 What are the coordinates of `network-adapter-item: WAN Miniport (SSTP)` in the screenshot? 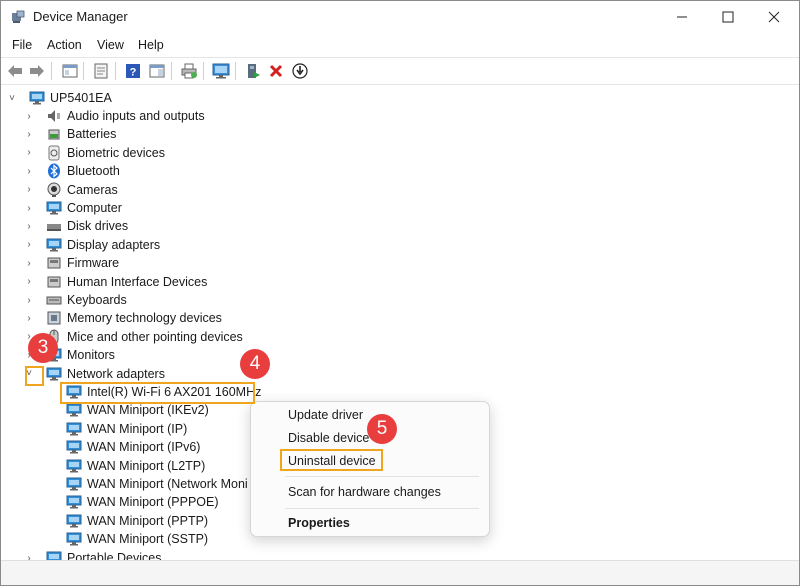 It's located at (137, 539).